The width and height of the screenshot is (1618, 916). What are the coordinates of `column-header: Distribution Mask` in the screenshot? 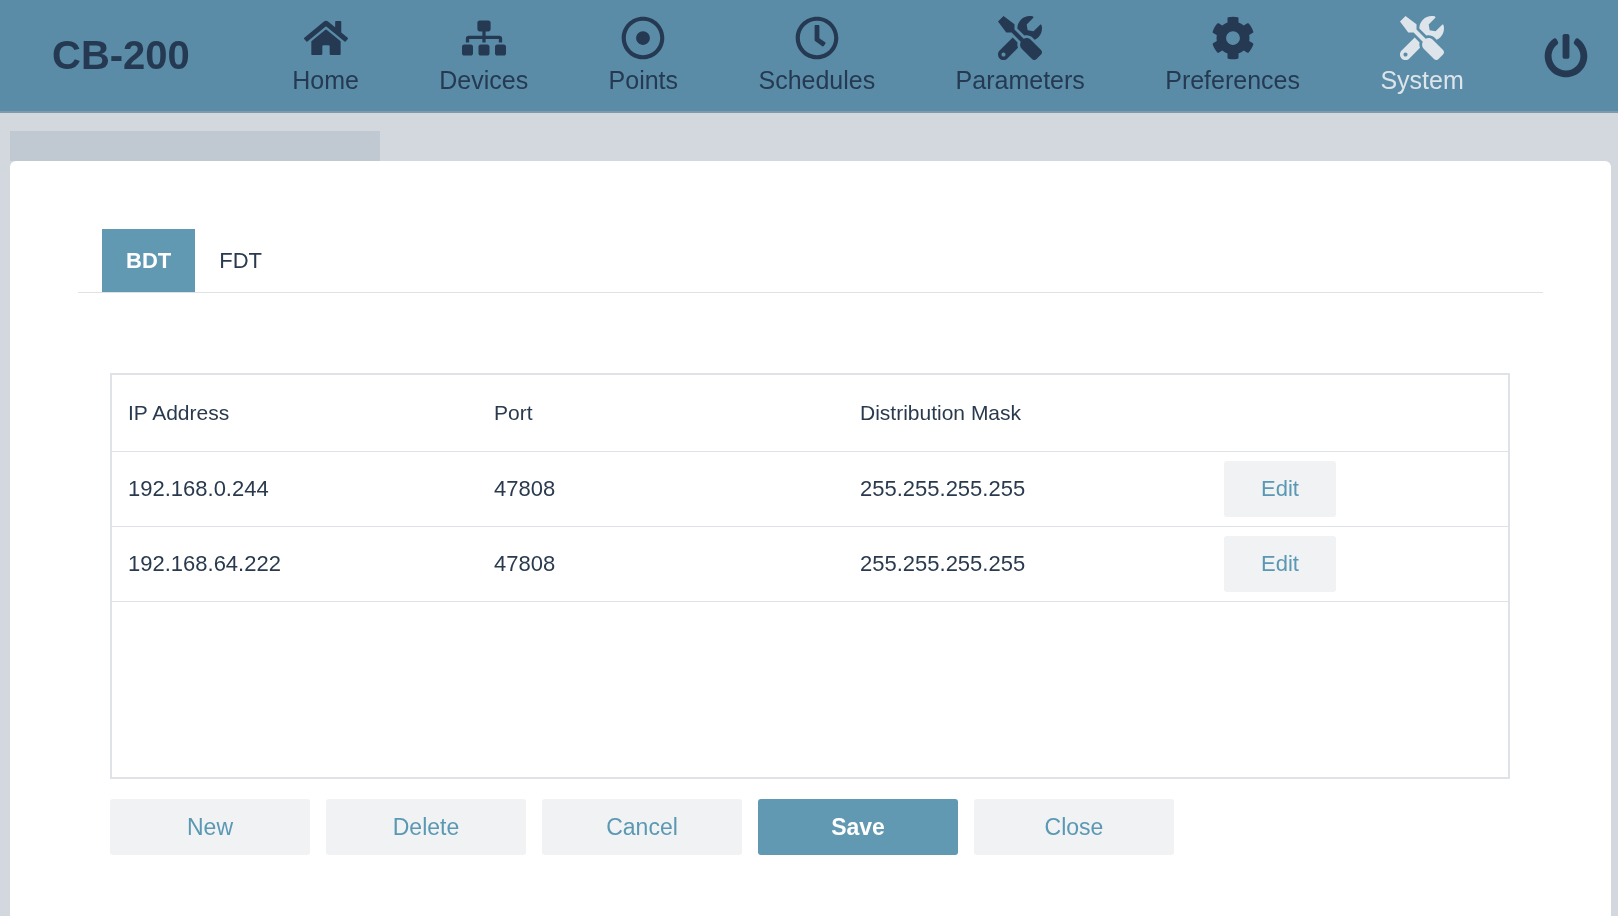 It's located at (941, 413).